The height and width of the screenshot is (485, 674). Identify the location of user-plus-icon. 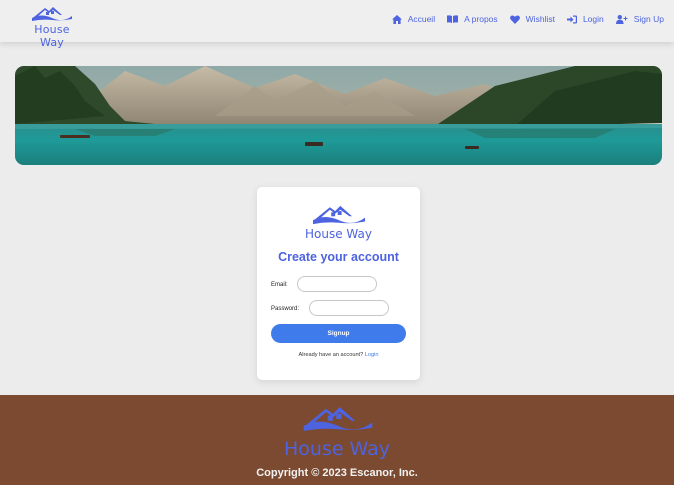
(621, 19).